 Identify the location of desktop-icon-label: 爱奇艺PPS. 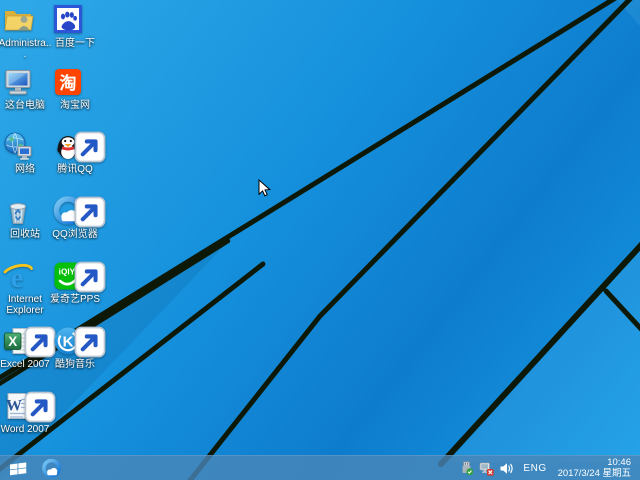
(74, 299).